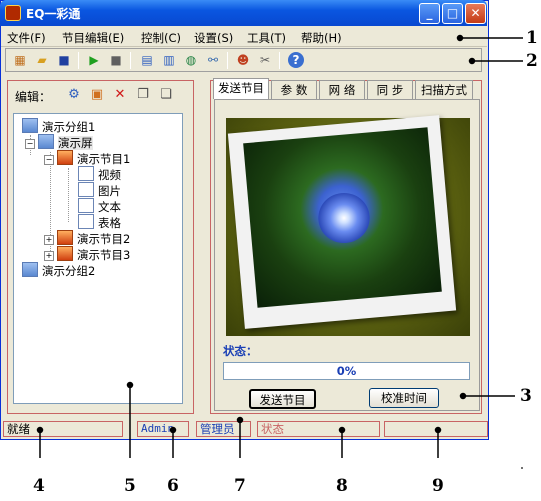  Describe the element at coordinates (39, 486) in the screenshot. I see `callout-4: 4` at that location.